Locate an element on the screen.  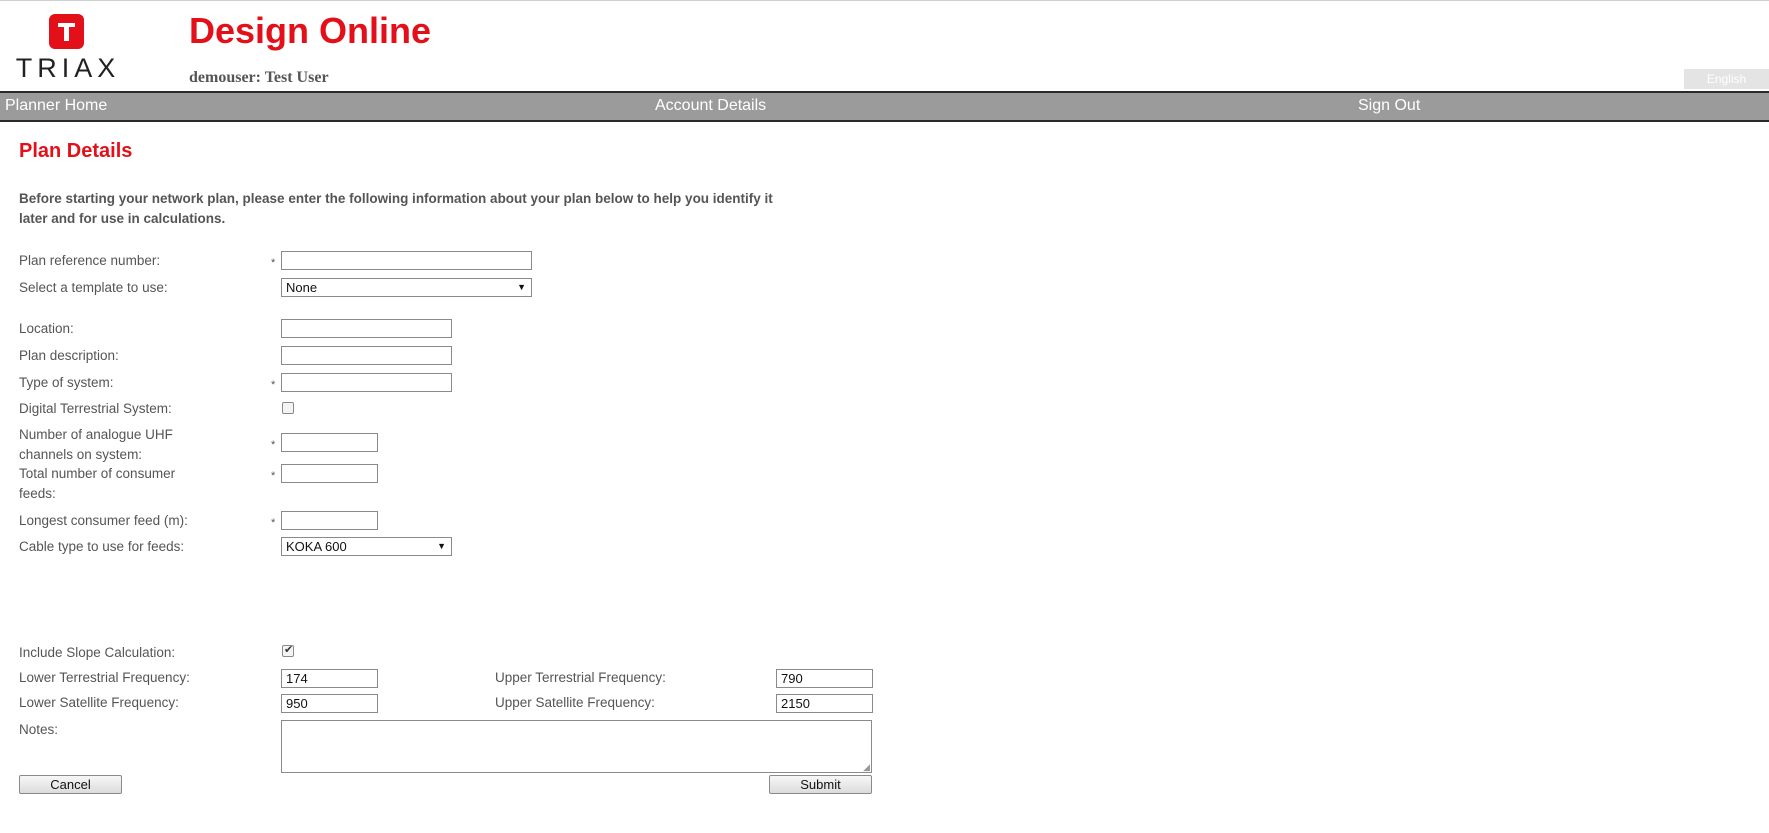
description-input is located at coordinates (366, 355).